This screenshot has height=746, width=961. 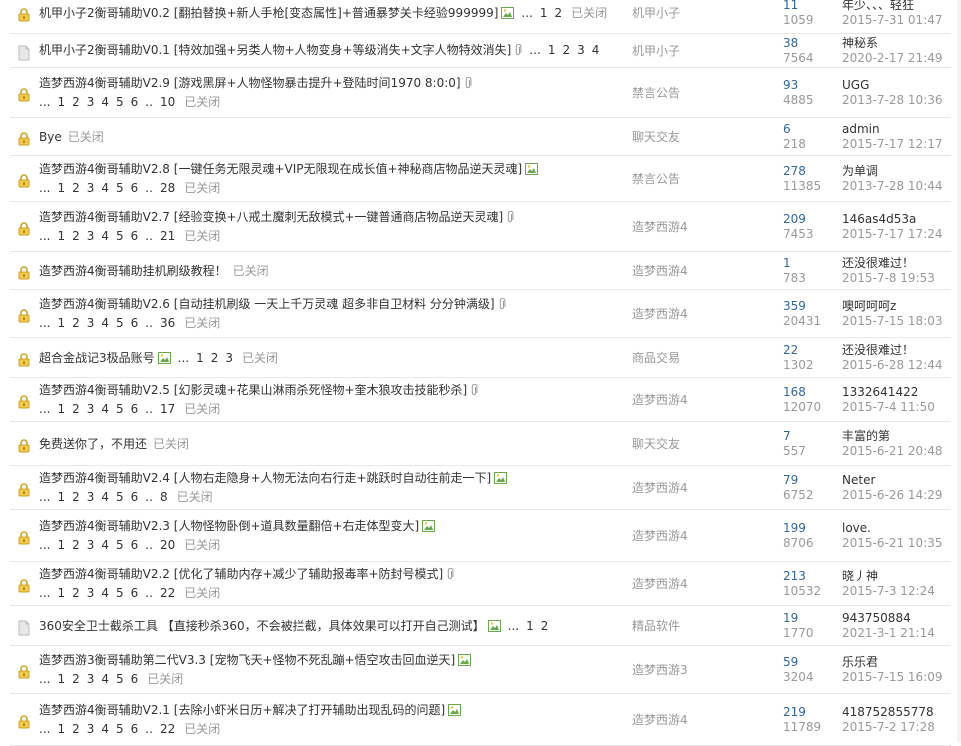 What do you see at coordinates (167, 545) in the screenshot?
I see `page-link: 20` at bounding box center [167, 545].